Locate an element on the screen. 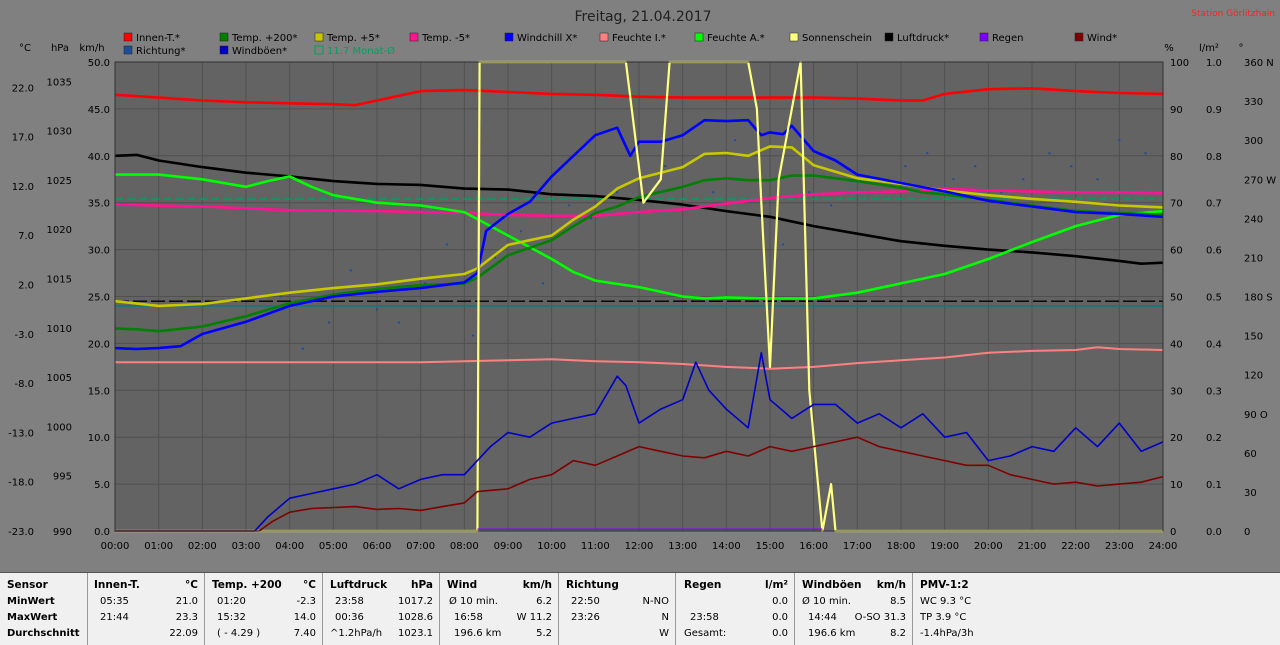 Image resolution: width=1280 pixels, height=645 pixels. y-tick-hpa: 995 is located at coordinates (62, 477).